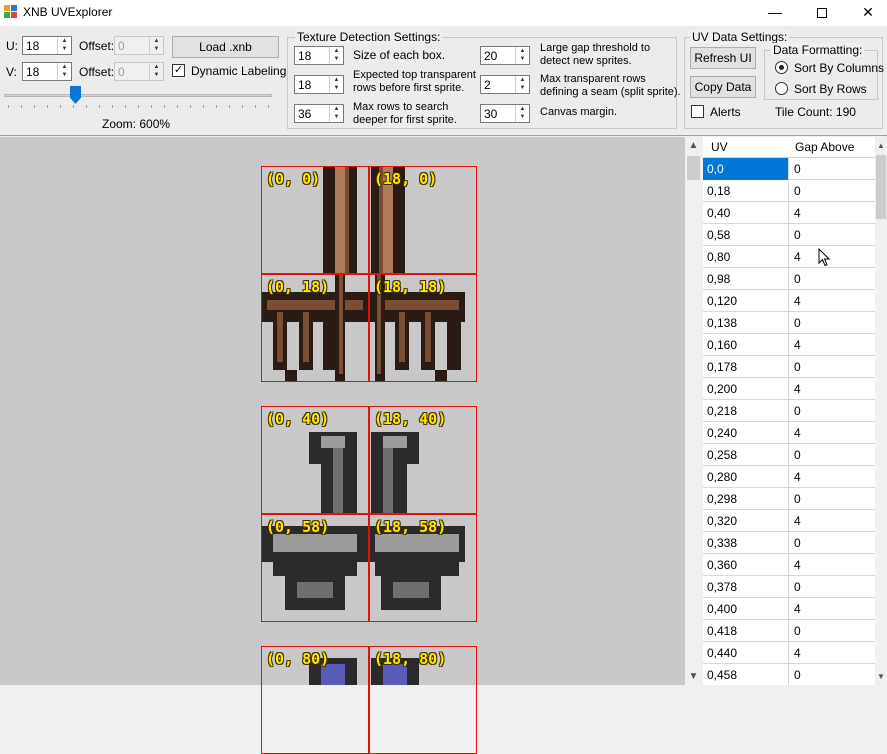 This screenshot has width=887, height=754. What do you see at coordinates (881, 411) in the screenshot?
I see `table-vertical-scrollbar: ▲ ▼` at bounding box center [881, 411].